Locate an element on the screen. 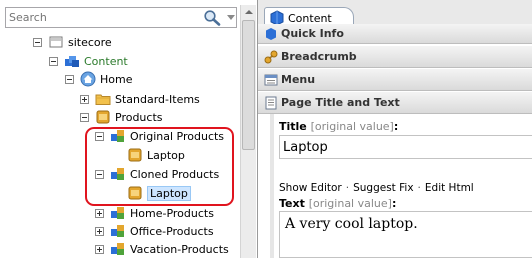  highlight-annotation is located at coordinates (159, 166).